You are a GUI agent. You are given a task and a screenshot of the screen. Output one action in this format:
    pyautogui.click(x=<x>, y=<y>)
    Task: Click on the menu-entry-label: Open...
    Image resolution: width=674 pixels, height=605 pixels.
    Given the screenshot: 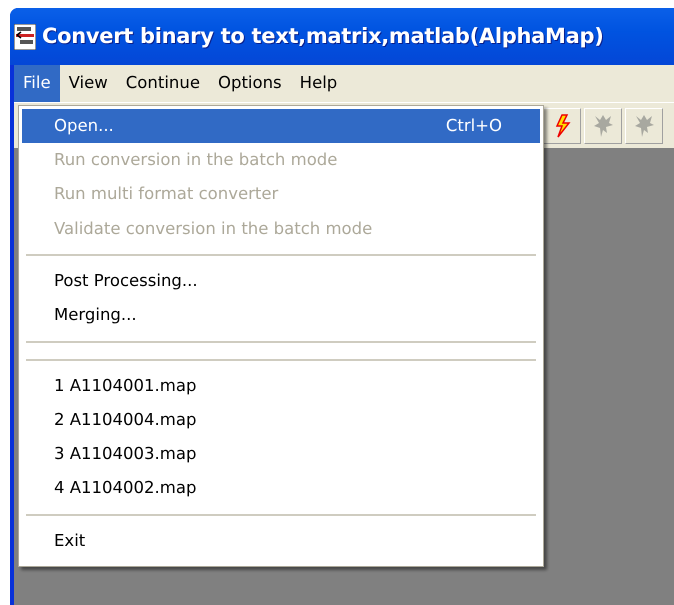 What is the action you would take?
    pyautogui.click(x=84, y=125)
    